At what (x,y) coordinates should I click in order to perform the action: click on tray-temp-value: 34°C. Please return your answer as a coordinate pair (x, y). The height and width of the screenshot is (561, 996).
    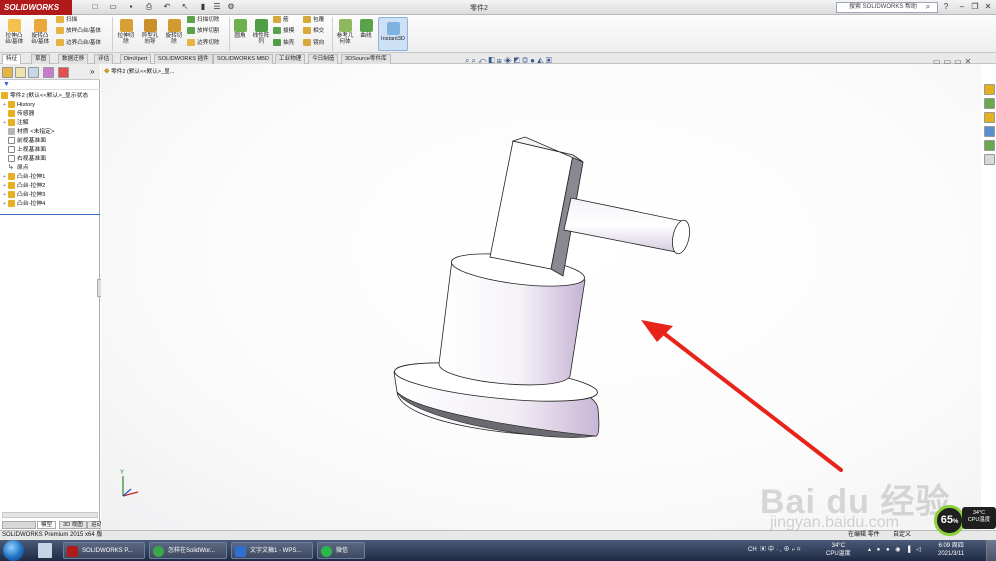
    Looking at the image, I should click on (838, 546).